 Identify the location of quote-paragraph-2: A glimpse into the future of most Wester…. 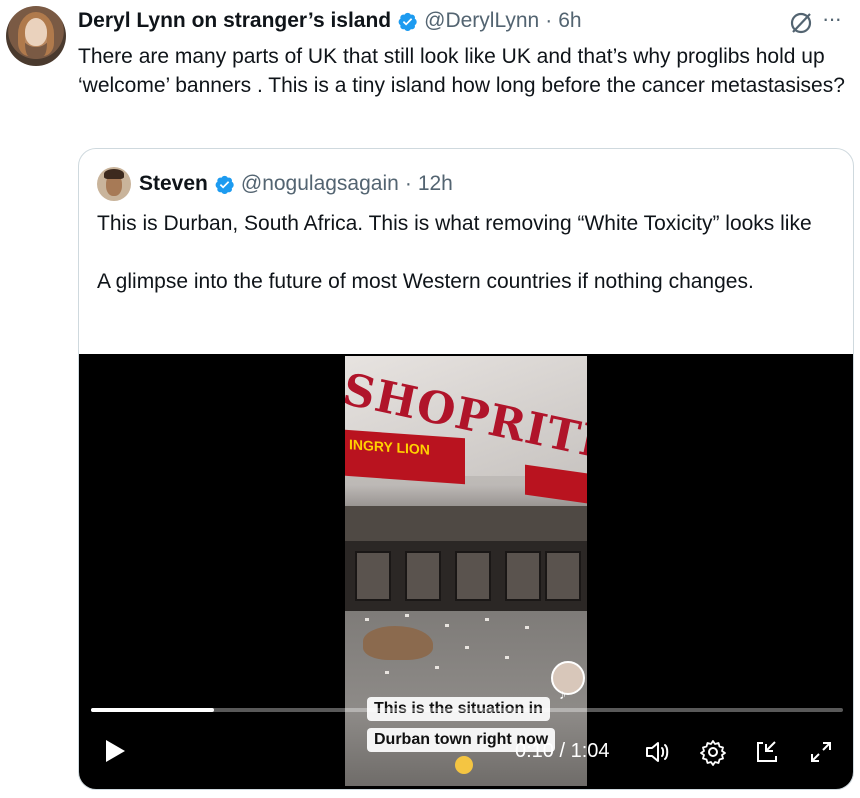
(425, 281).